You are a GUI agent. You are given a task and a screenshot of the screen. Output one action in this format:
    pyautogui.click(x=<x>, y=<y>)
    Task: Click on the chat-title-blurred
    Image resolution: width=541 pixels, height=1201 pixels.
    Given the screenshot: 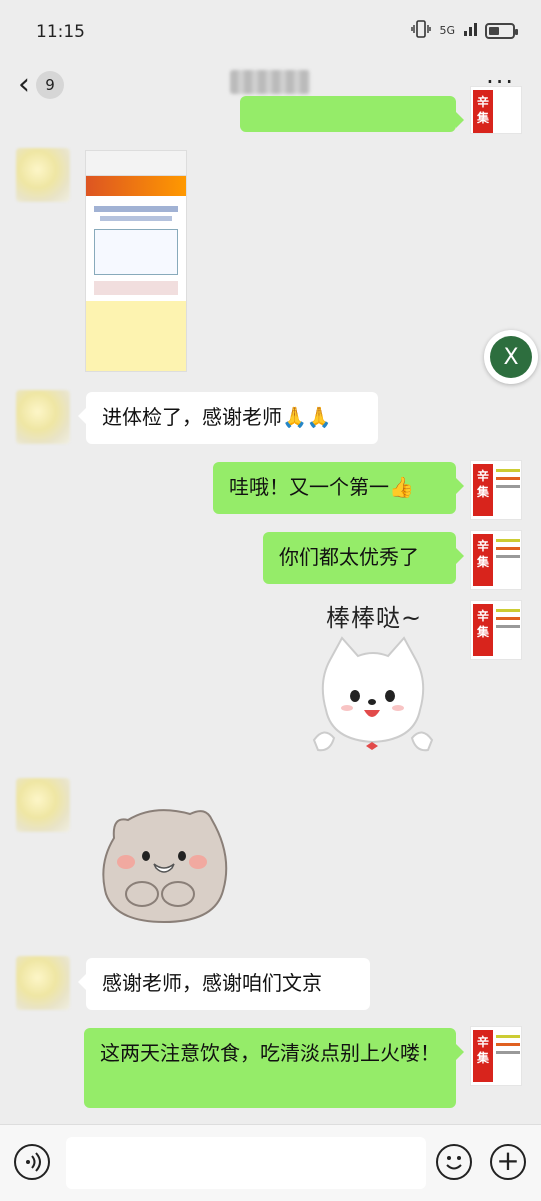 What is the action you would take?
    pyautogui.click(x=270, y=82)
    